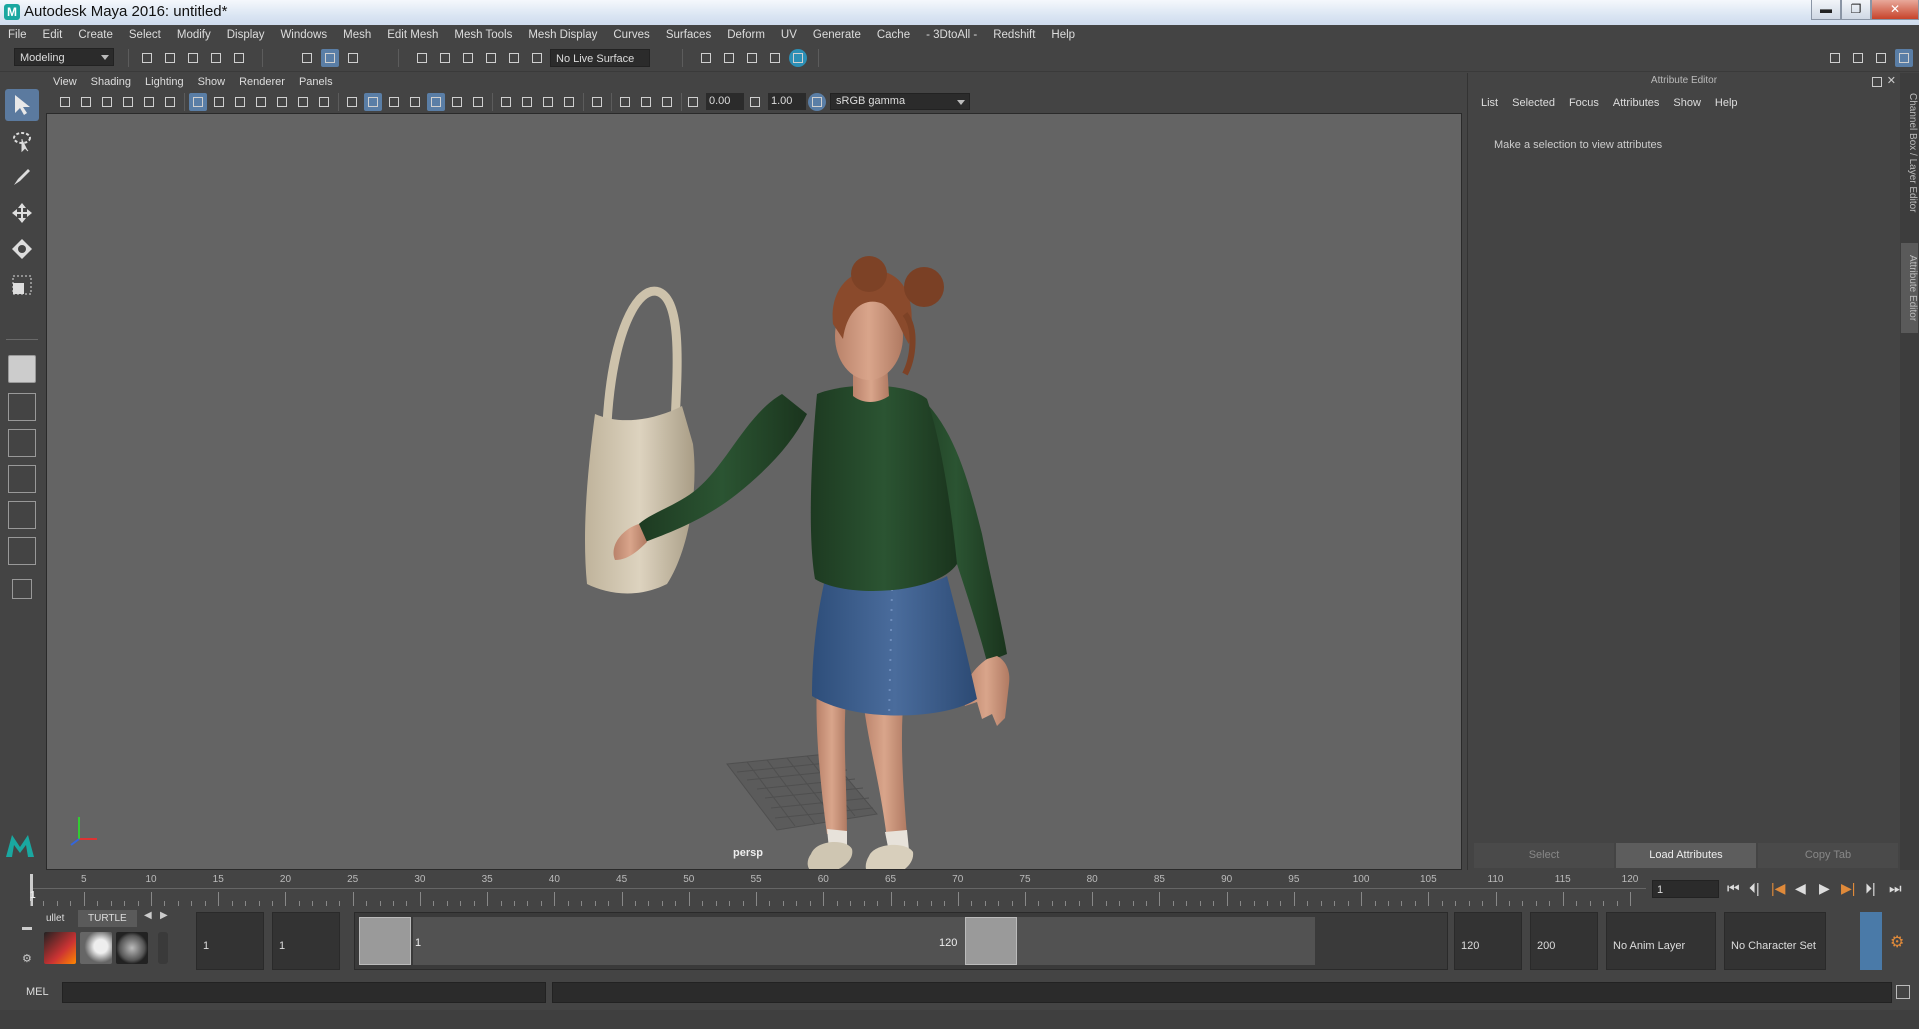 This screenshot has height=1029, width=1919. What do you see at coordinates (436, 102) in the screenshot?
I see `textured-icon` at bounding box center [436, 102].